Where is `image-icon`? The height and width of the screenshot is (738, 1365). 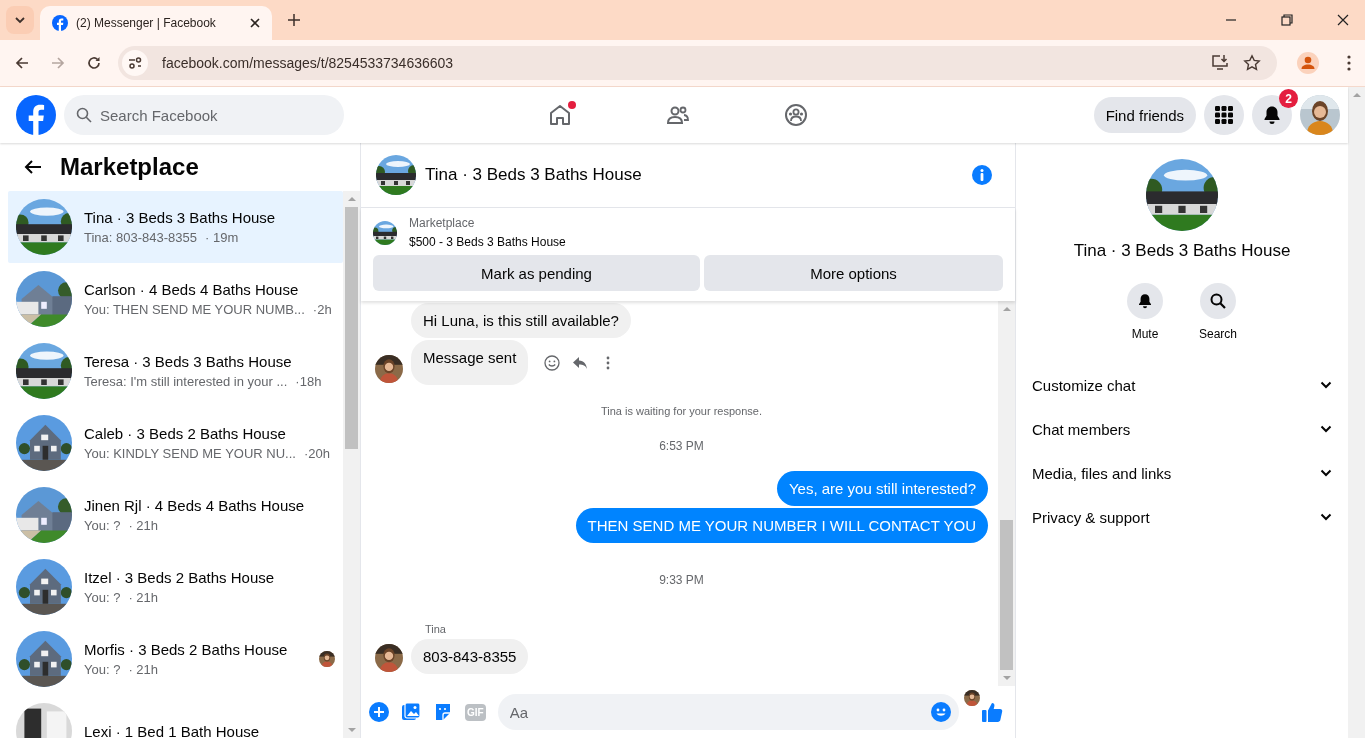 image-icon is located at coordinates (411, 712).